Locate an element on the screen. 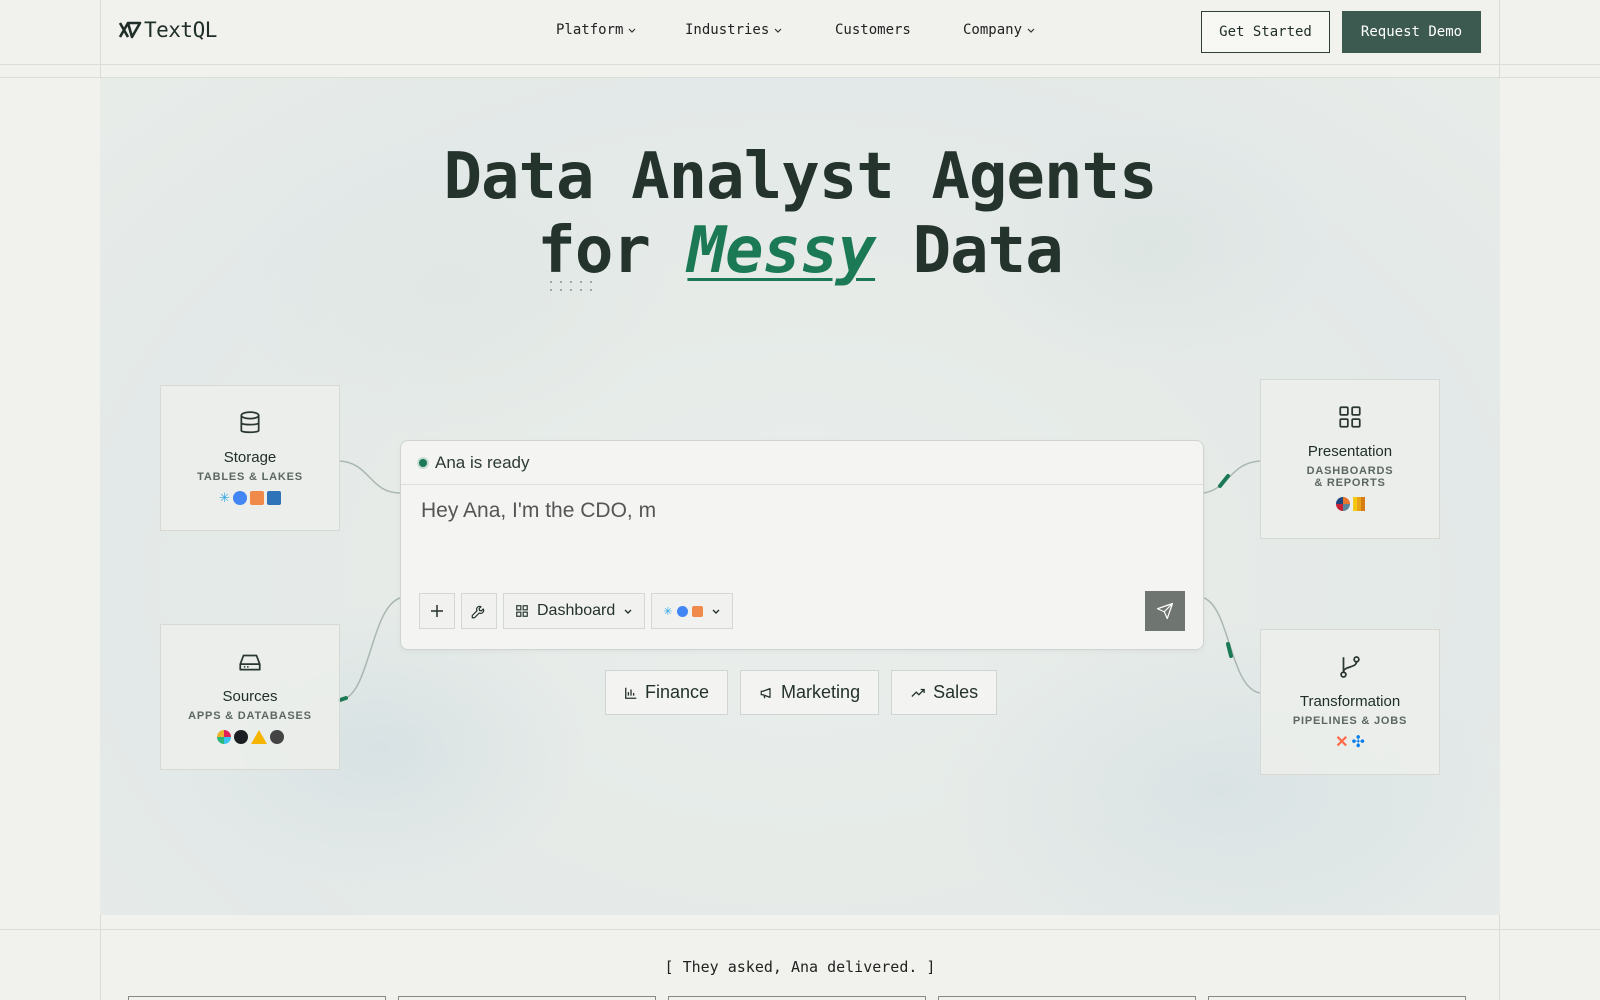  request-demo-button: Request Demo is located at coordinates (1411, 32).